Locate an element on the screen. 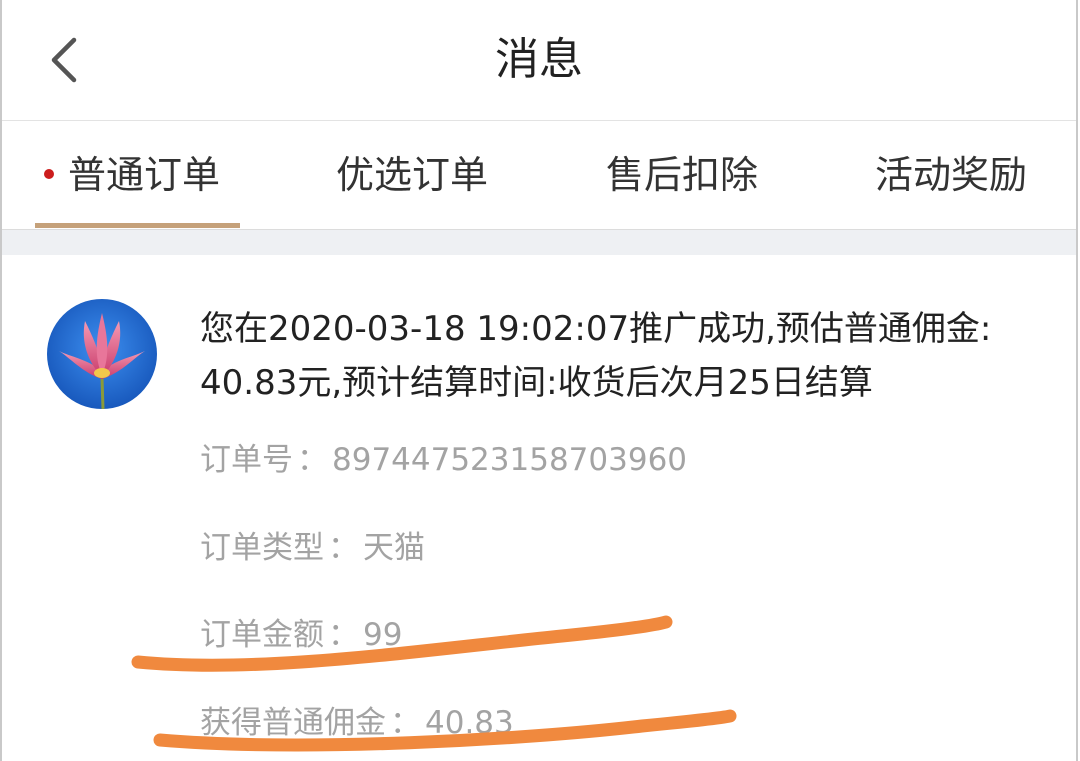 This screenshot has height=761, width=1080. order-amount-value: 99 is located at coordinates (383, 635).